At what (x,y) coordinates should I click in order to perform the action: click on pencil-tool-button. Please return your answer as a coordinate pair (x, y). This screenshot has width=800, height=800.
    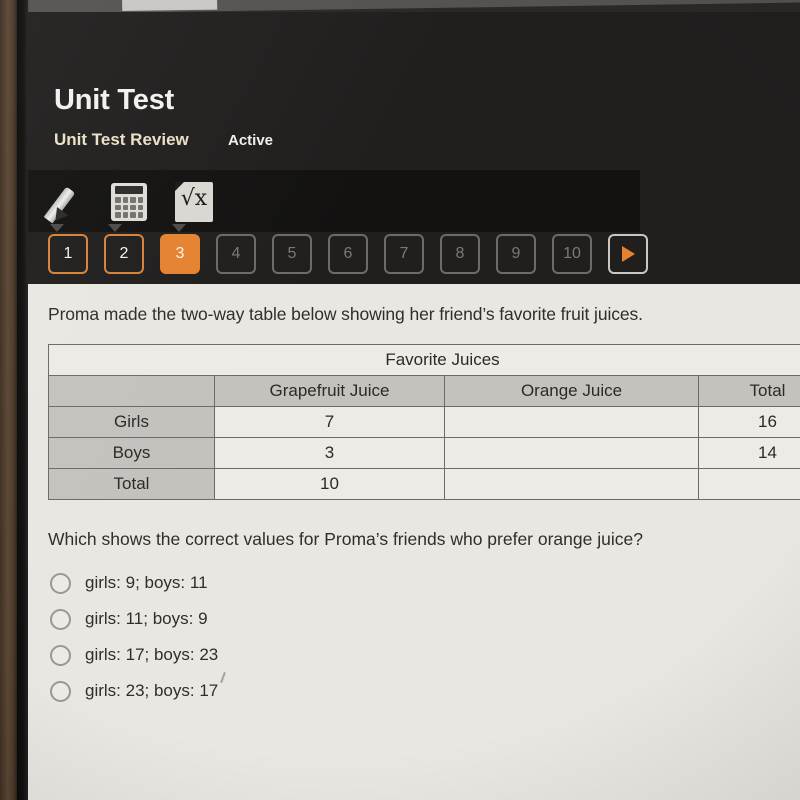
    Looking at the image, I should click on (68, 206).